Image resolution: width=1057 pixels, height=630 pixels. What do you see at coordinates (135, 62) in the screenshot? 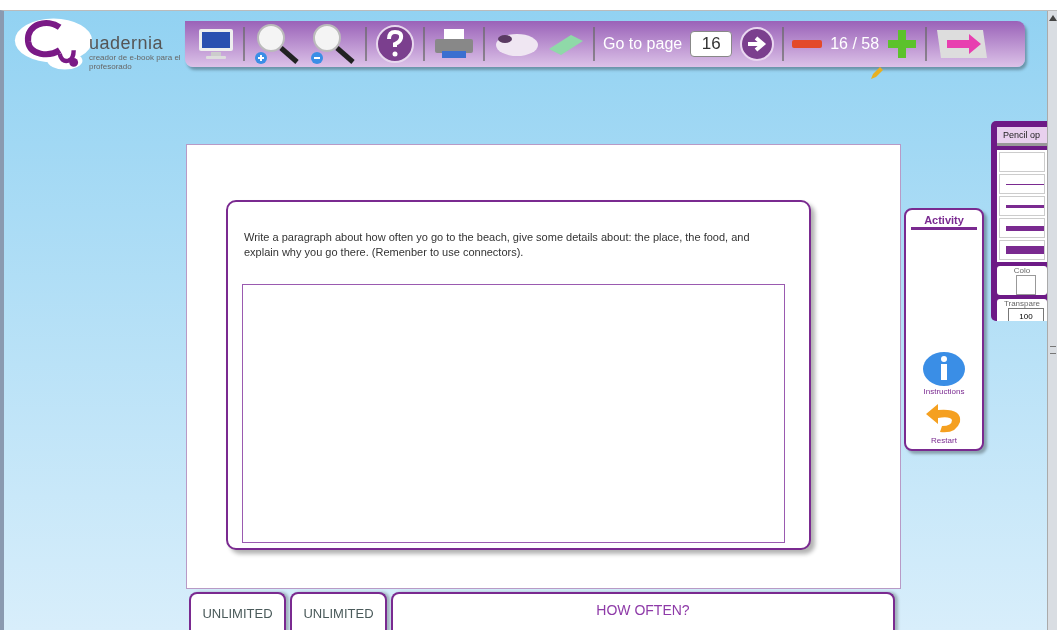
I see `logo-tagline: creador de e-book para el profesorado` at bounding box center [135, 62].